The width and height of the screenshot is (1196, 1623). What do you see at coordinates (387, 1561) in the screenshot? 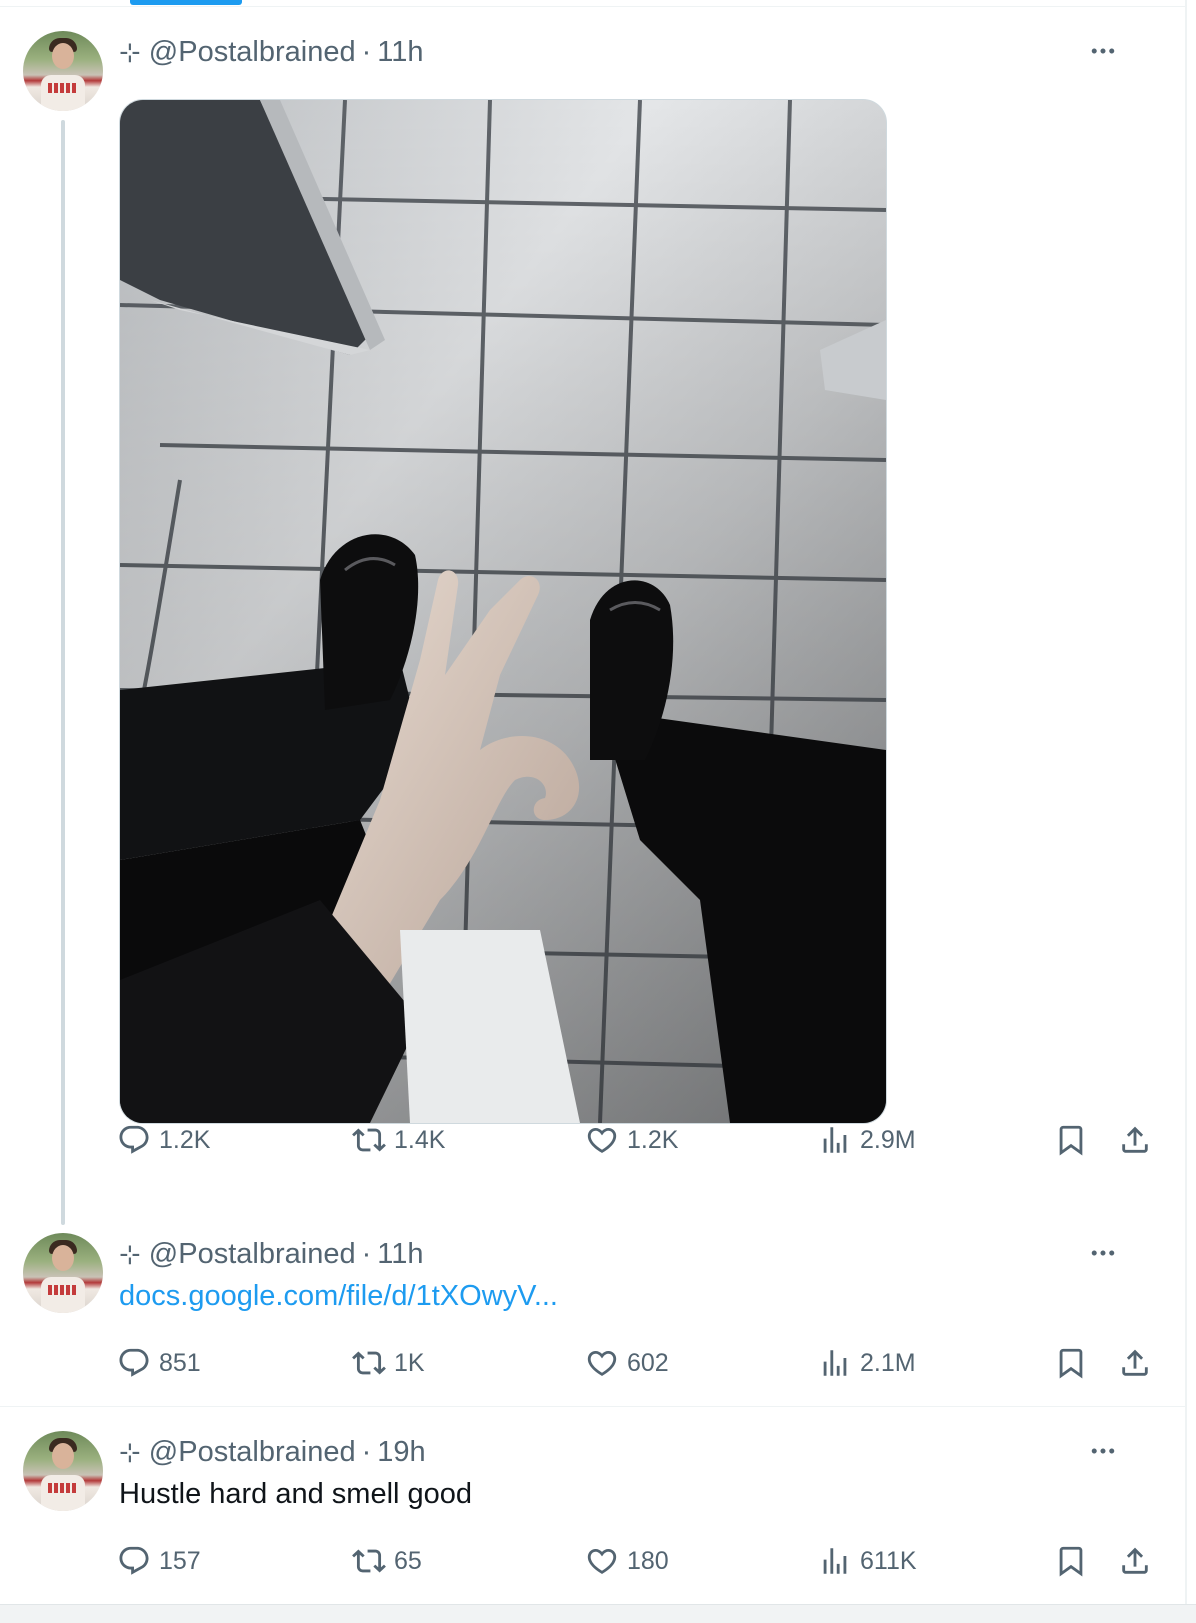
I see `repost-button: 65` at bounding box center [387, 1561].